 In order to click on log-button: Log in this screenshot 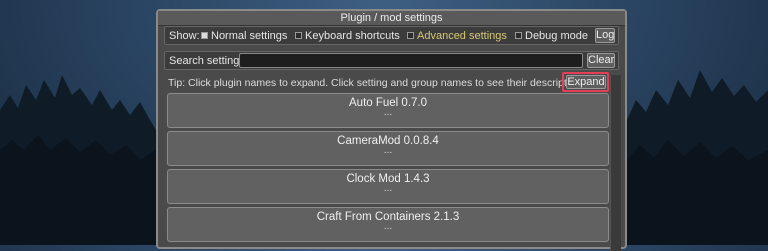, I will do `click(605, 35)`.